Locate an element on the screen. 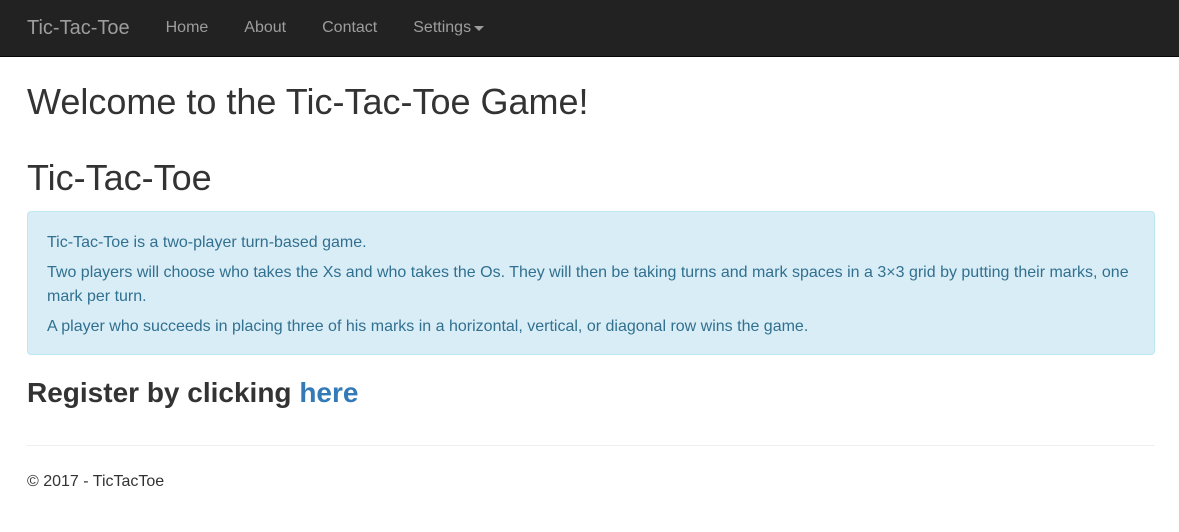  register-prefix: Register by clicking is located at coordinates (163, 392).